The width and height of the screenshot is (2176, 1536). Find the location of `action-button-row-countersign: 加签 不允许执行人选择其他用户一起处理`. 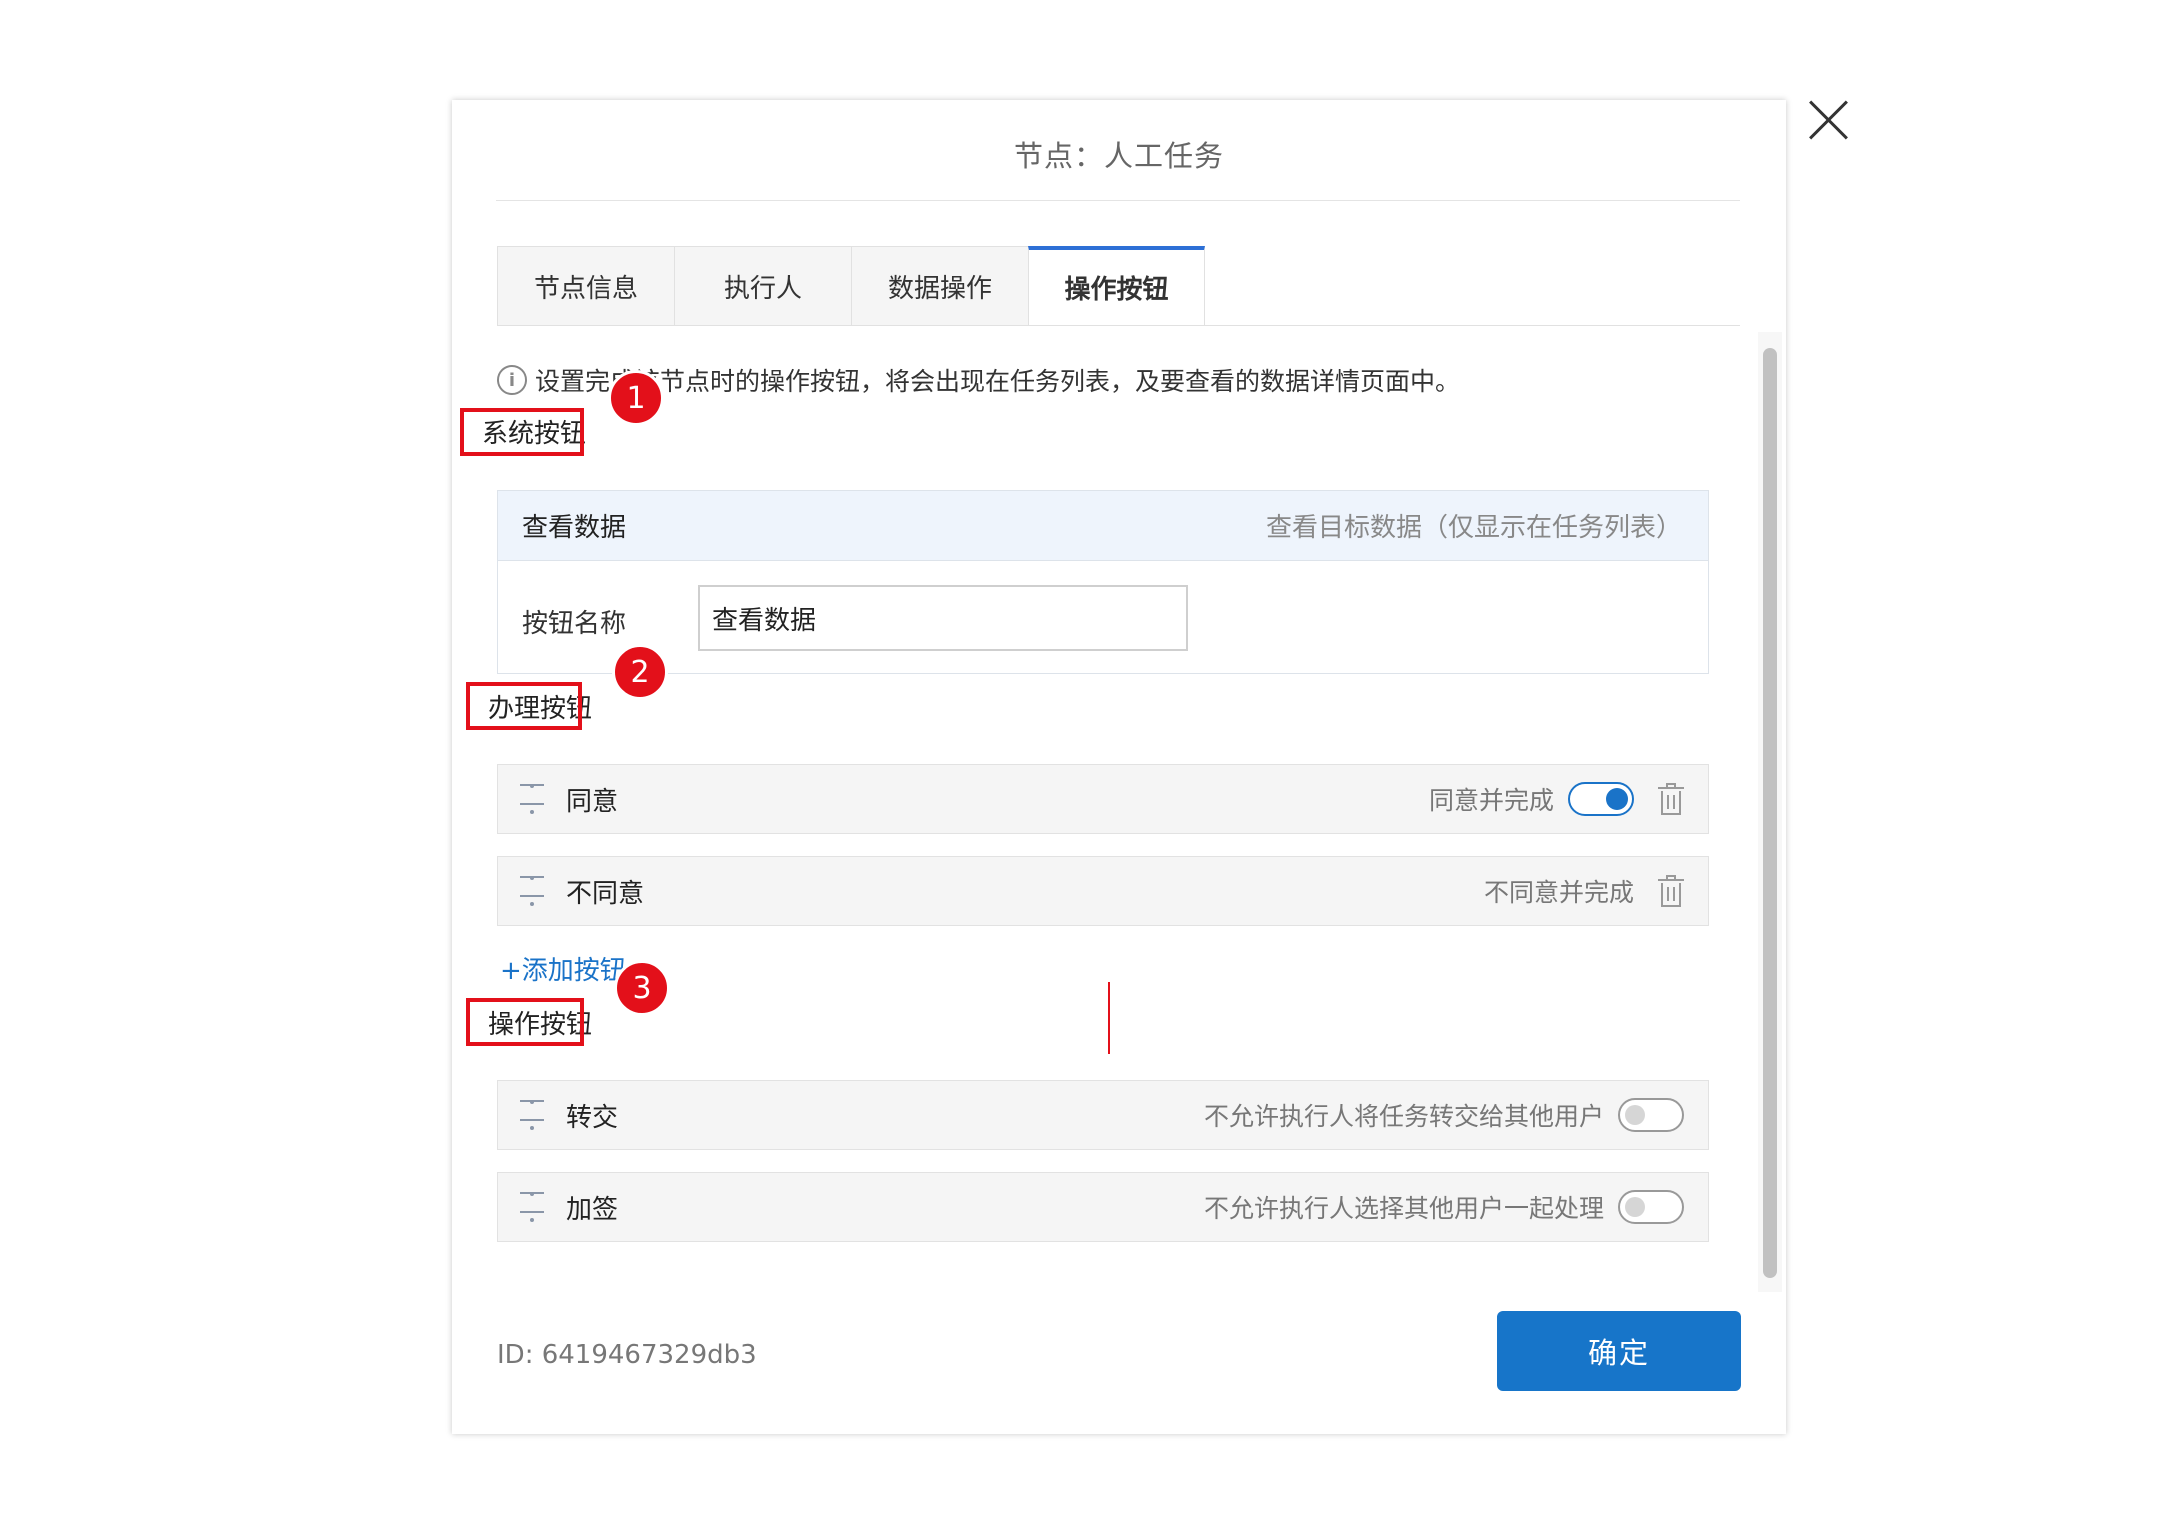

action-button-row-countersign: 加签 不允许执行人选择其他用户一起处理 is located at coordinates (1103, 1207).